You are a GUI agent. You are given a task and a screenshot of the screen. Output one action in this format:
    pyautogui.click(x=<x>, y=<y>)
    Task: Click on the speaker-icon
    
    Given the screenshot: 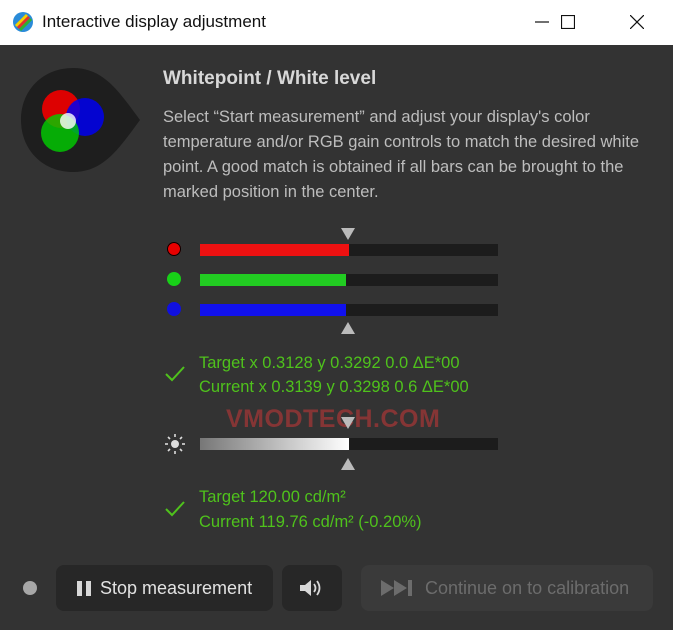 What is the action you would take?
    pyautogui.click(x=310, y=588)
    